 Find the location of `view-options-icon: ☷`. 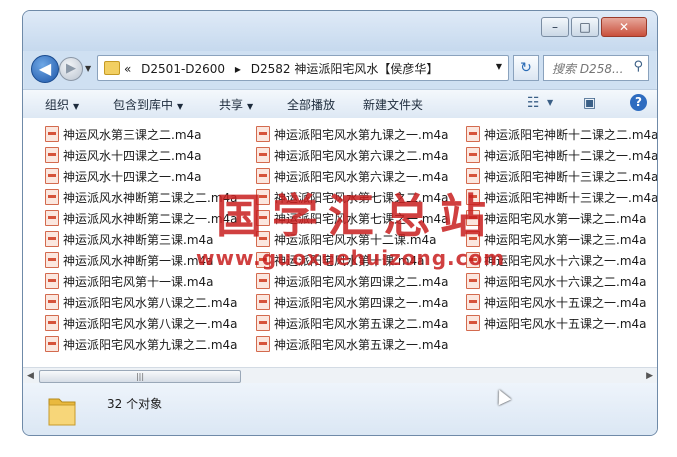

view-options-icon: ☷ is located at coordinates (533, 103).